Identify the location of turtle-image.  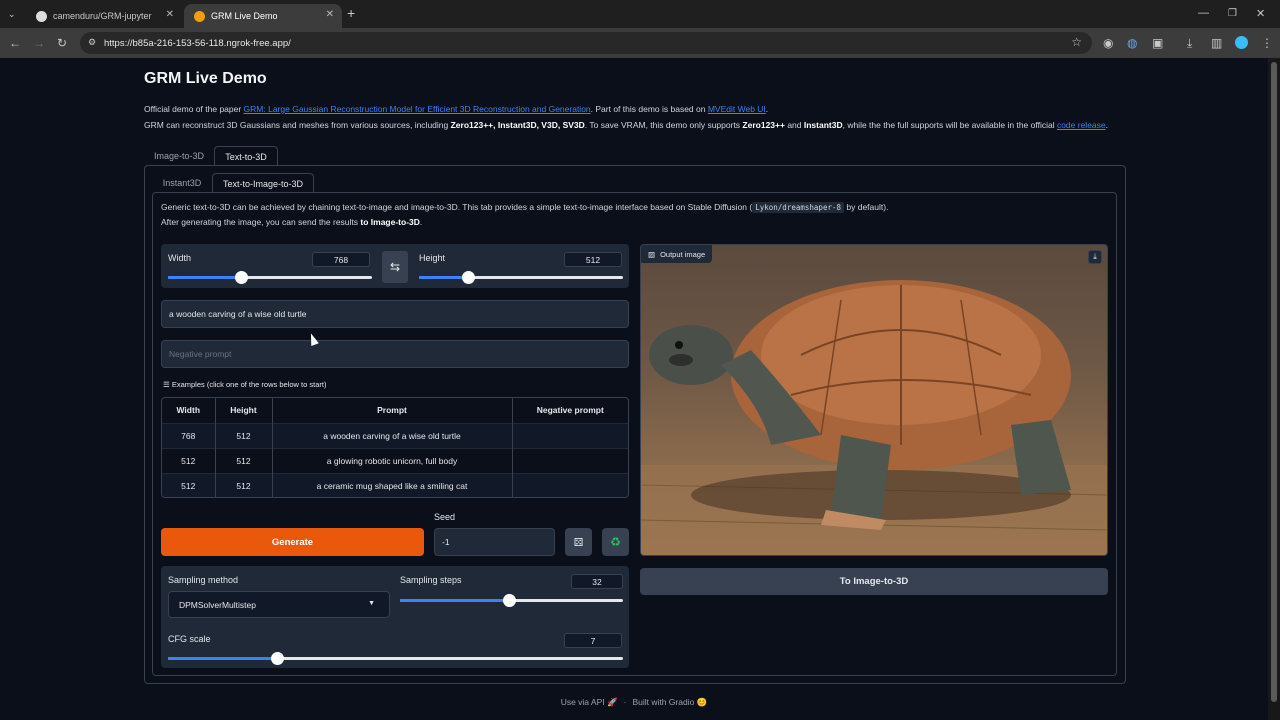
(874, 417).